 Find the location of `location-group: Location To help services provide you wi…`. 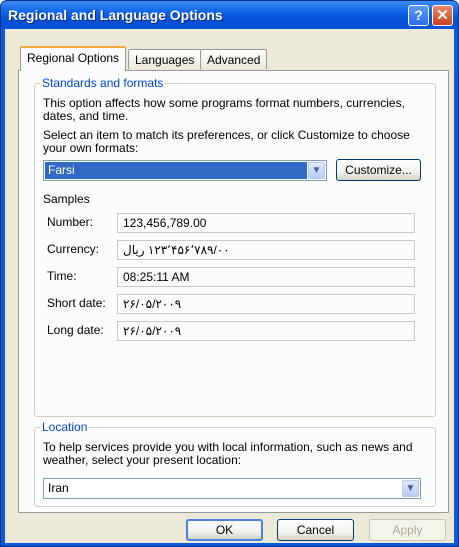

location-group: Location To help services provide you wi… is located at coordinates (235, 463).